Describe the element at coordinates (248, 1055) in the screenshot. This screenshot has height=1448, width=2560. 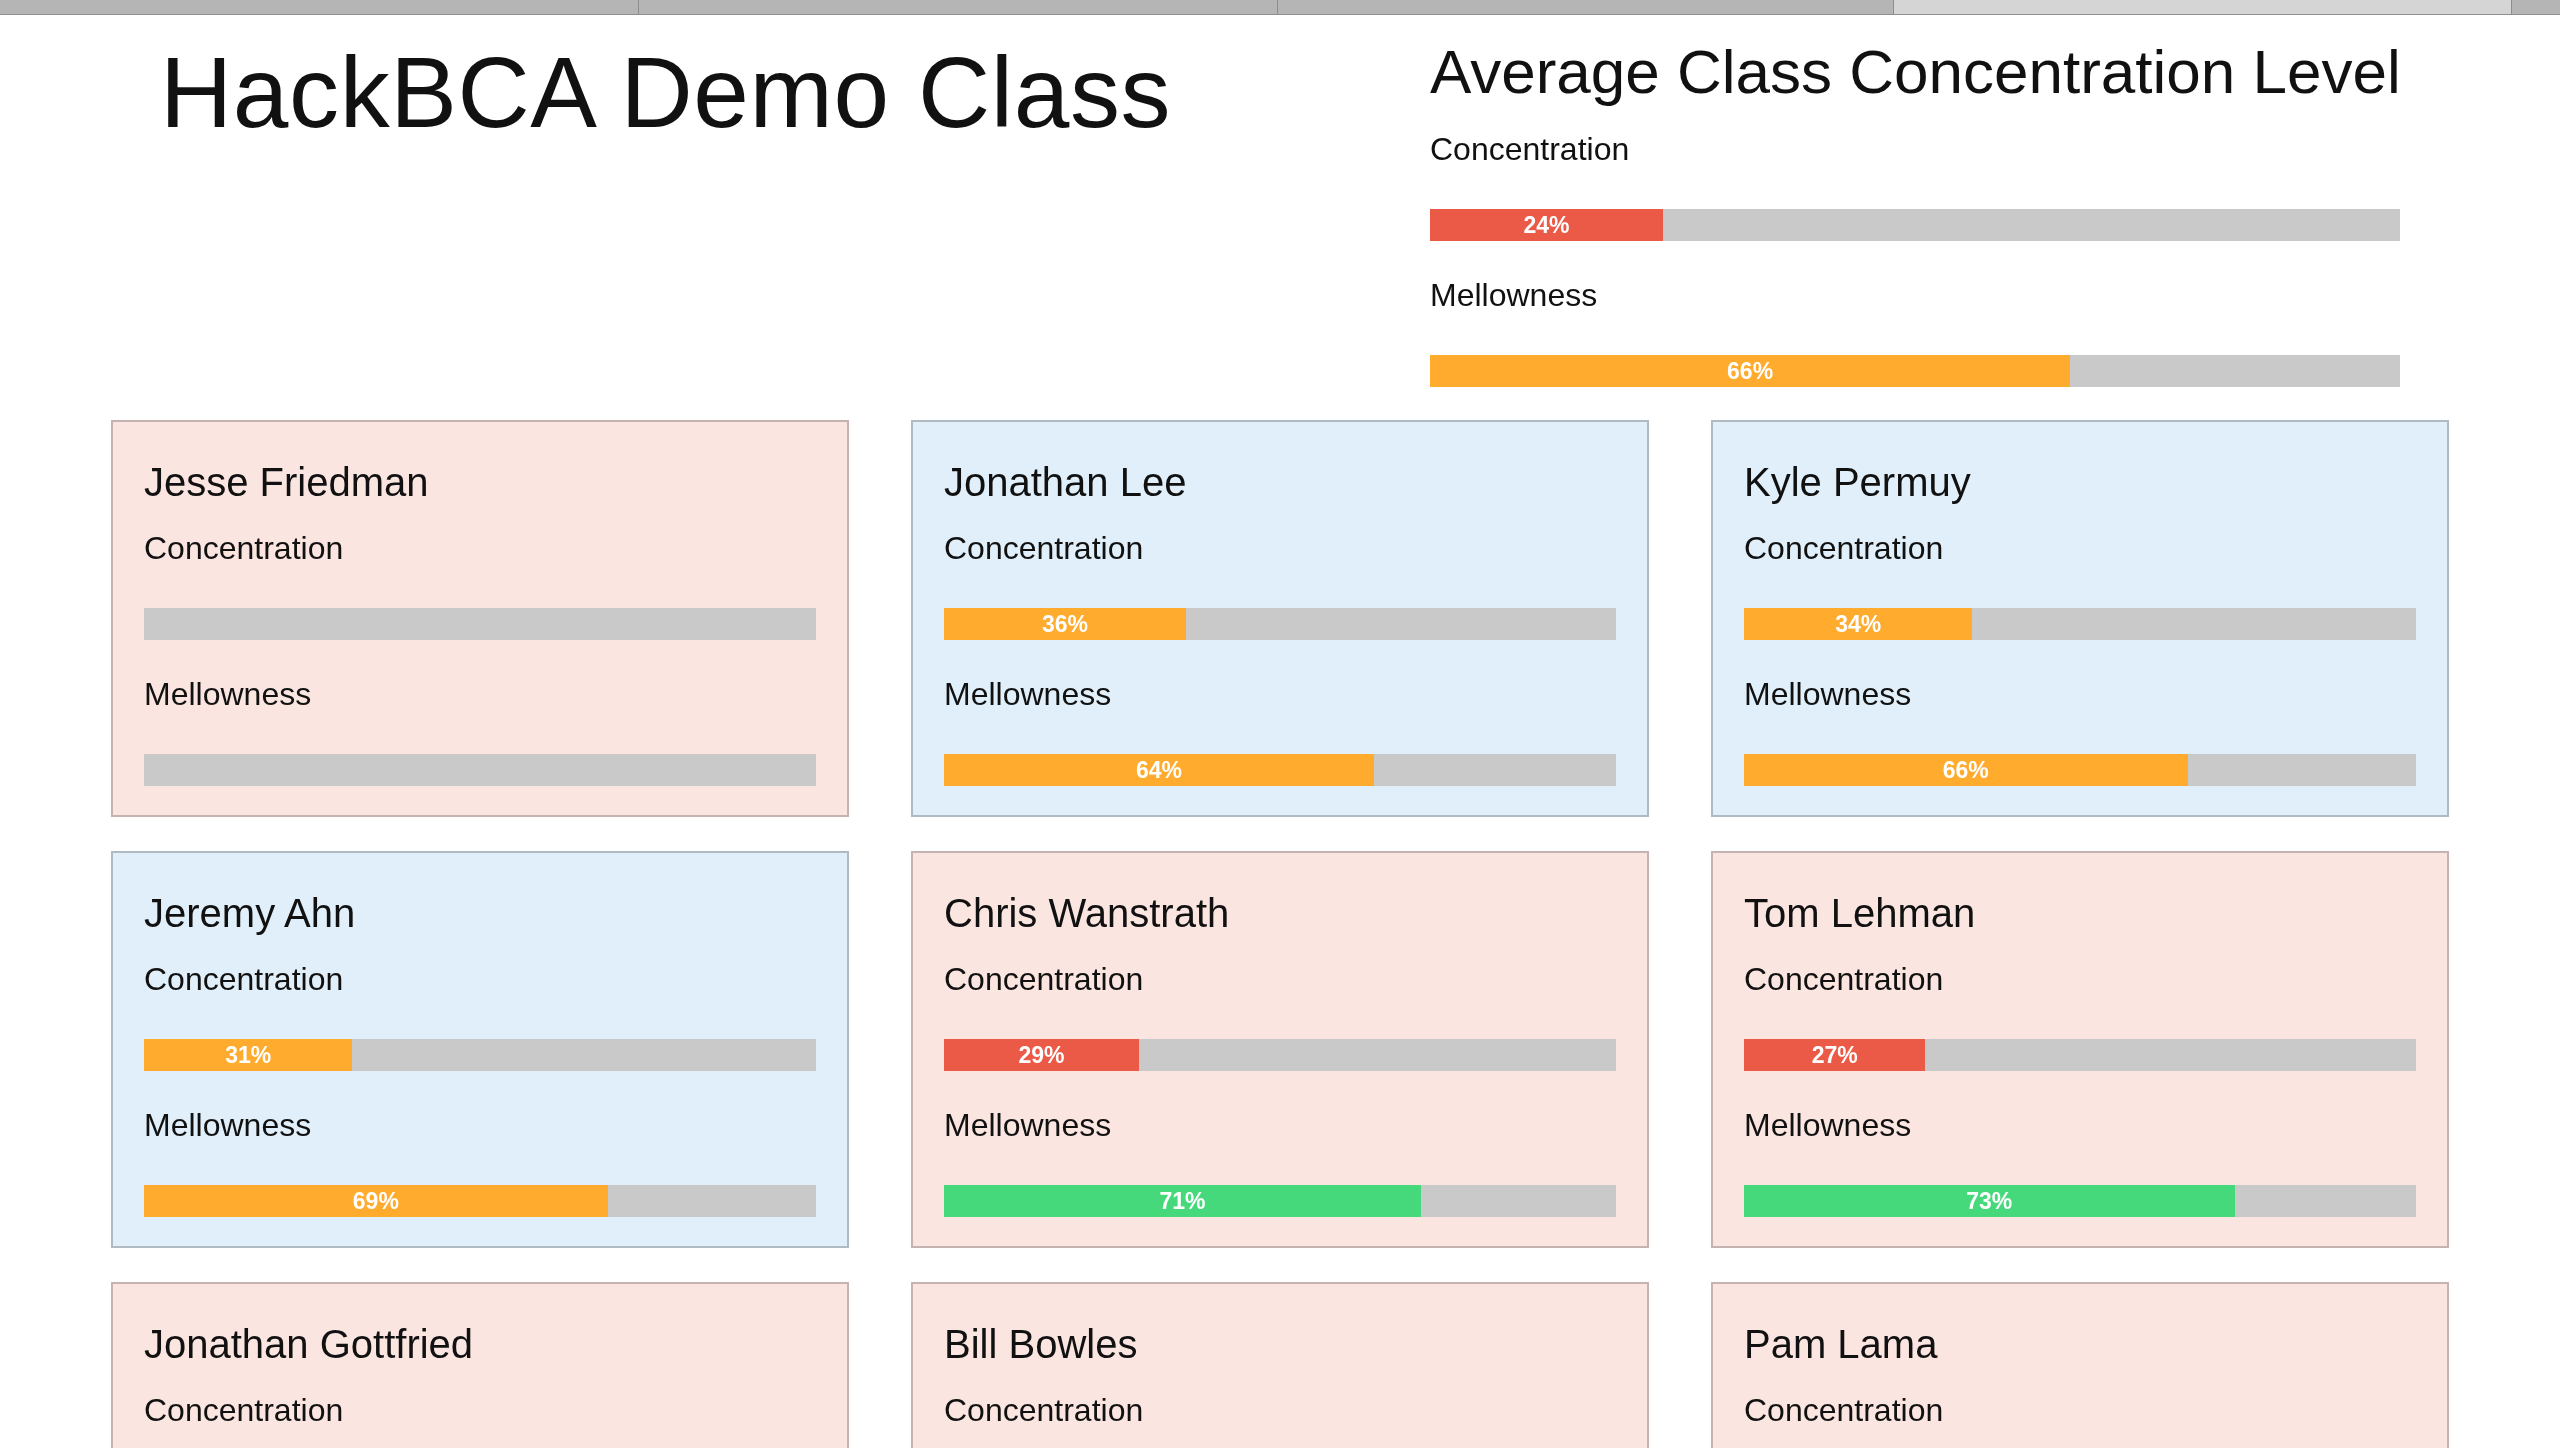
I see `percent-label: 31%` at that location.